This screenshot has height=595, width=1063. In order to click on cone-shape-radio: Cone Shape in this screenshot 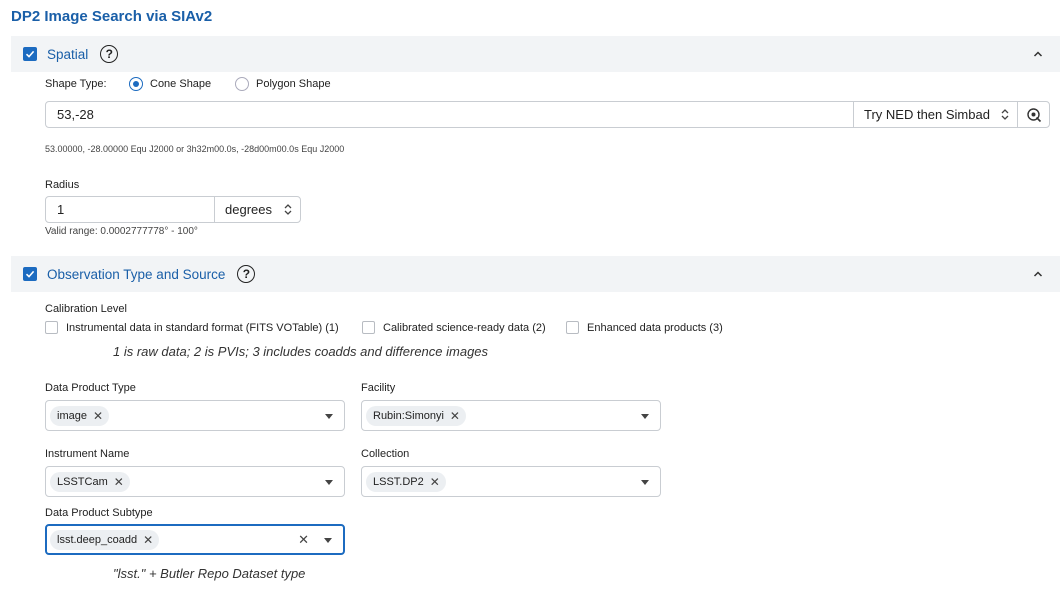, I will do `click(170, 84)`.